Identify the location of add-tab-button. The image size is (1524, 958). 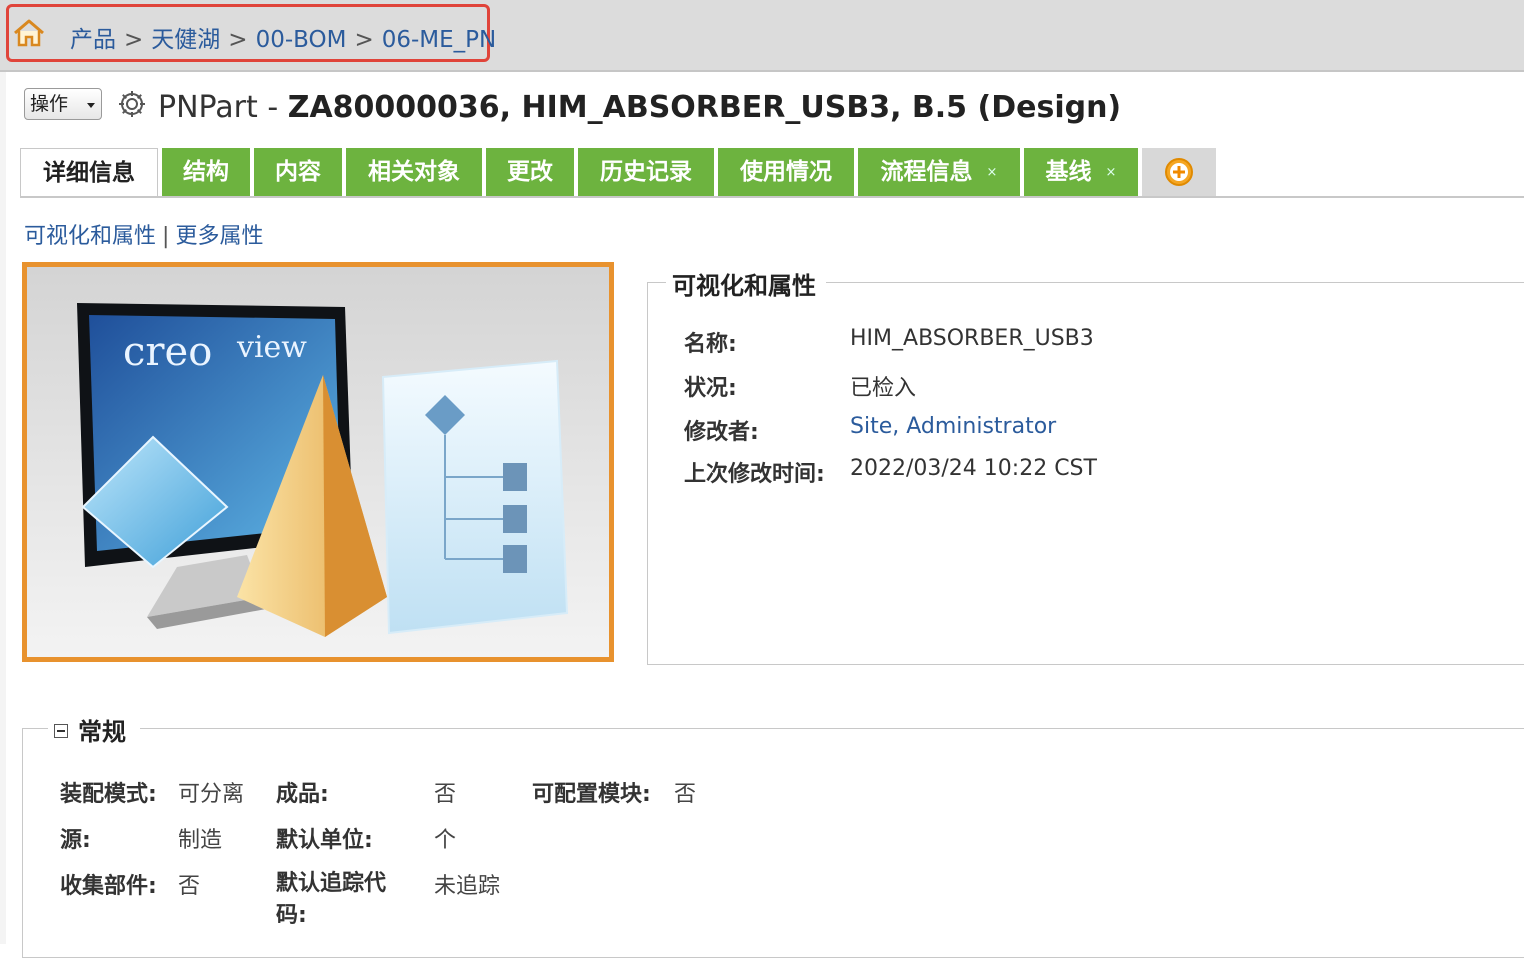
(1179, 172).